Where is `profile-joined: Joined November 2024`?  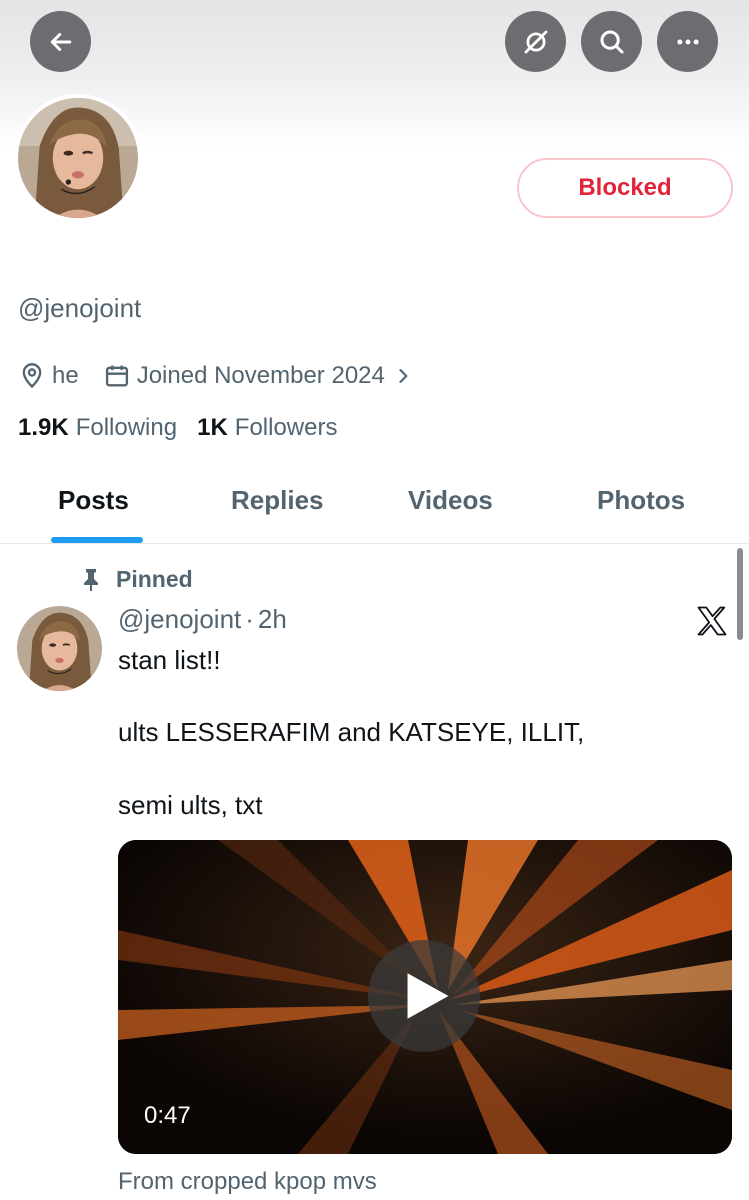
profile-joined: Joined November 2024 is located at coordinates (261, 376).